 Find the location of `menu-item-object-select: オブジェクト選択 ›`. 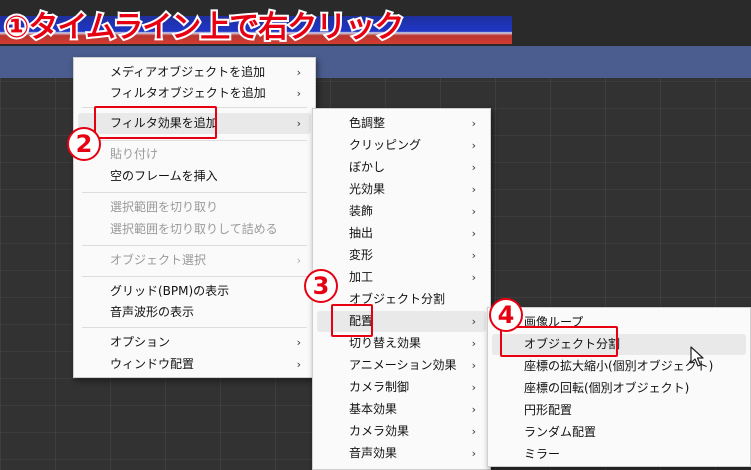

menu-item-object-select: オブジェクト選択 › is located at coordinates (194, 260).